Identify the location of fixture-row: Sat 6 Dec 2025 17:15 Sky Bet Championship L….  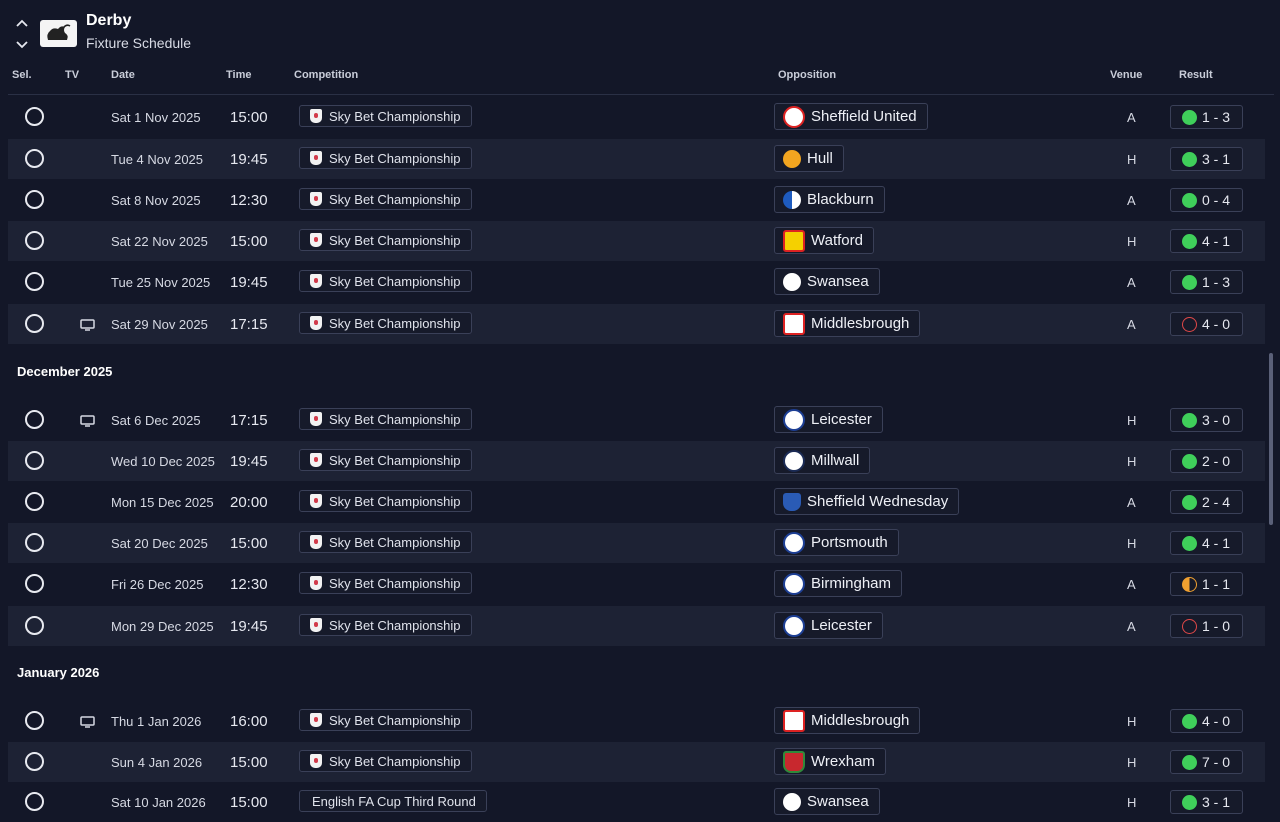
(636, 420).